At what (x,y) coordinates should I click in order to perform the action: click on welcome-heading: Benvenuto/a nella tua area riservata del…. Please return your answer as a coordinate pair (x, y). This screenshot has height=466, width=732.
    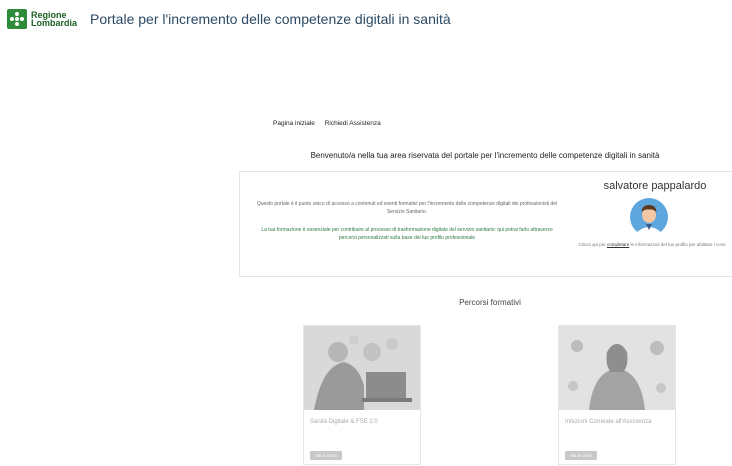
    Looking at the image, I should click on (485, 155).